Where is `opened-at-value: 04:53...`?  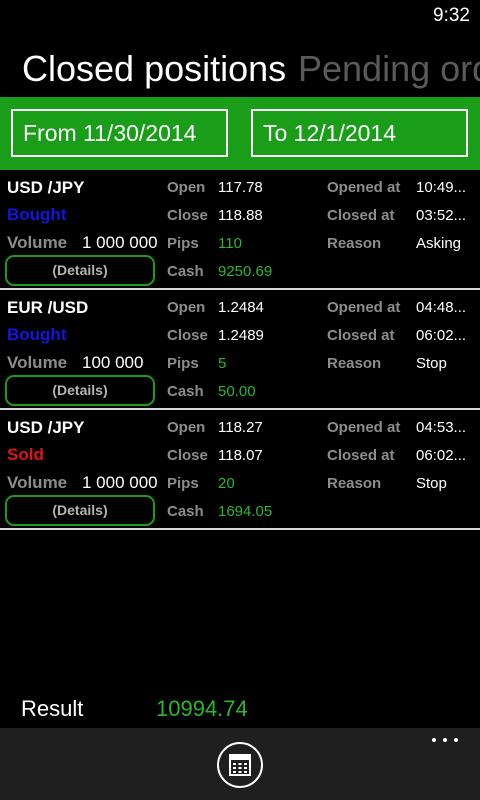 opened-at-value: 04:53... is located at coordinates (441, 427).